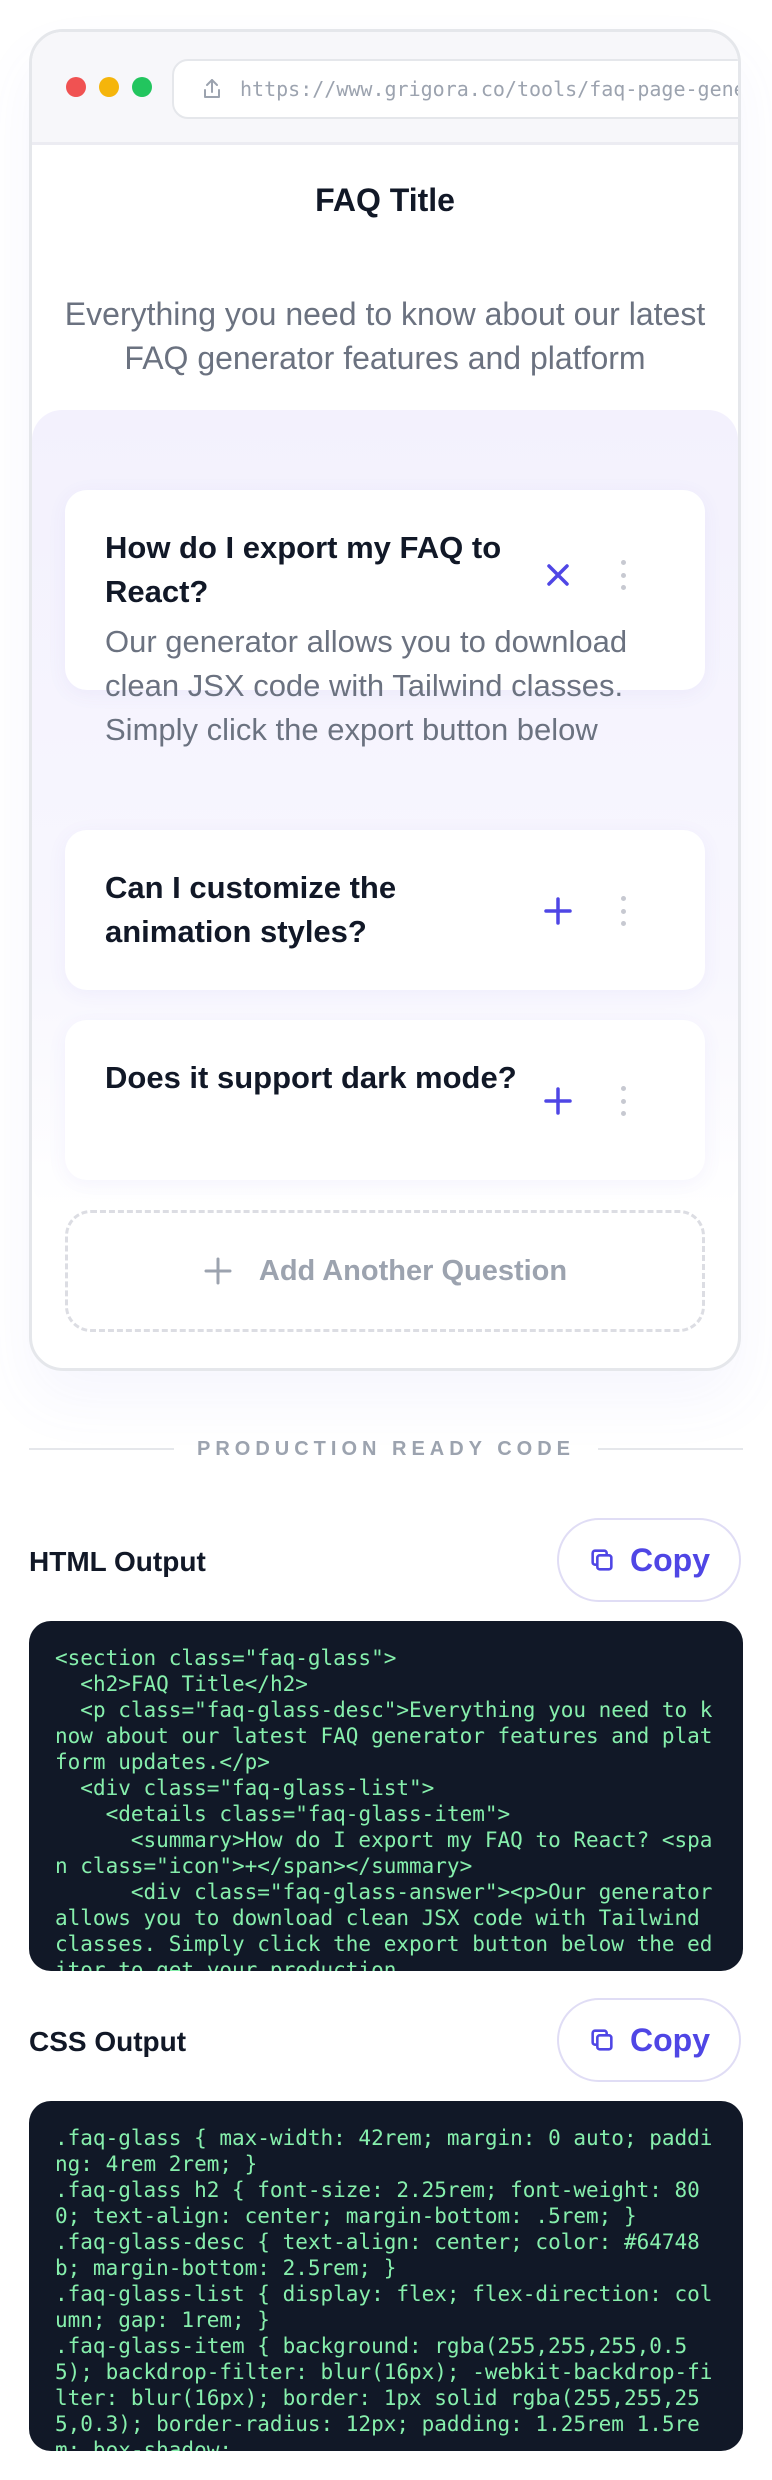 This screenshot has height=2480, width=772. I want to click on faq-question: Can I customize the animation styles?, so click(315, 910).